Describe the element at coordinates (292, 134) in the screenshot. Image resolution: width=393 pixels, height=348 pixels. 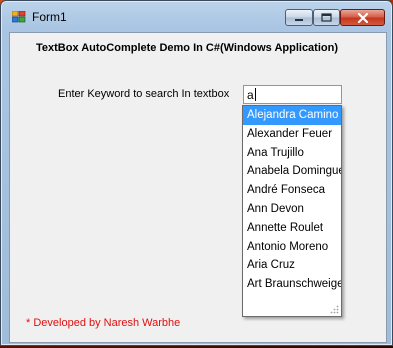
I see `autocomplete-item: Alexander Feuer` at that location.